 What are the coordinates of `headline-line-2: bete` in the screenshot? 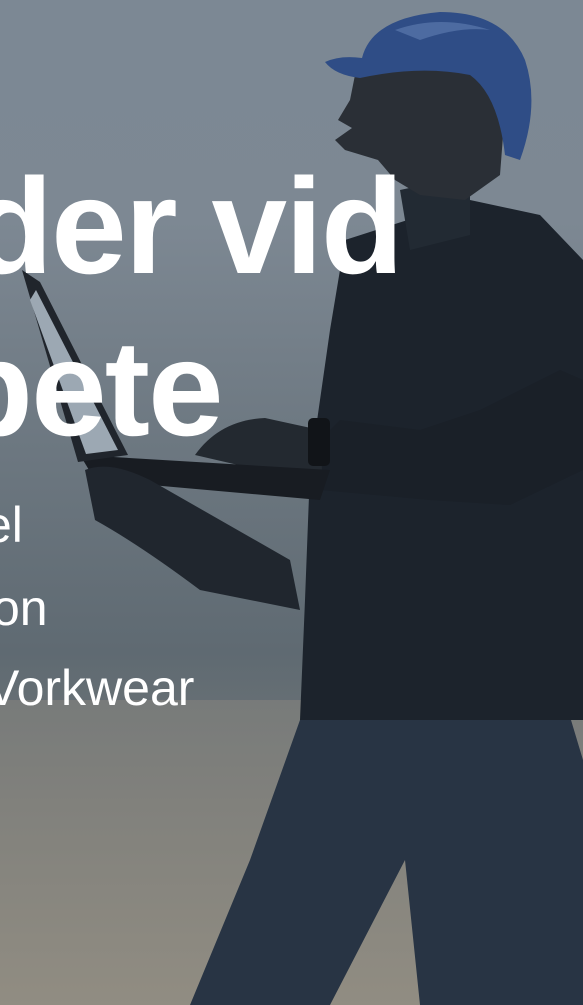 It's located at (112, 388).